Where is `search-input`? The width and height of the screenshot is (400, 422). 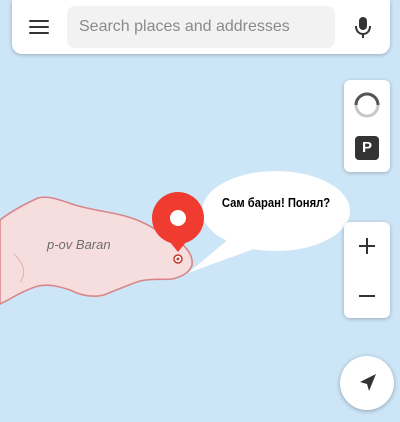 search-input is located at coordinates (201, 27).